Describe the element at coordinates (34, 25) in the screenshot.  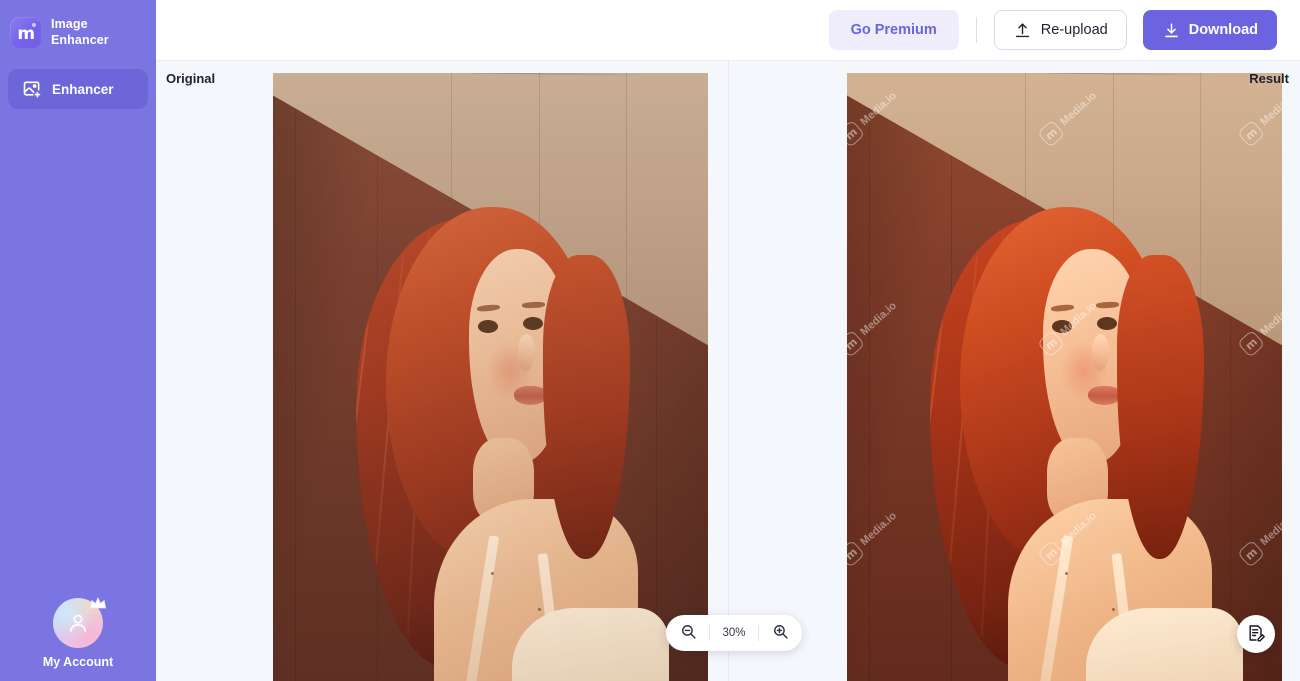
I see `logo-dot` at that location.